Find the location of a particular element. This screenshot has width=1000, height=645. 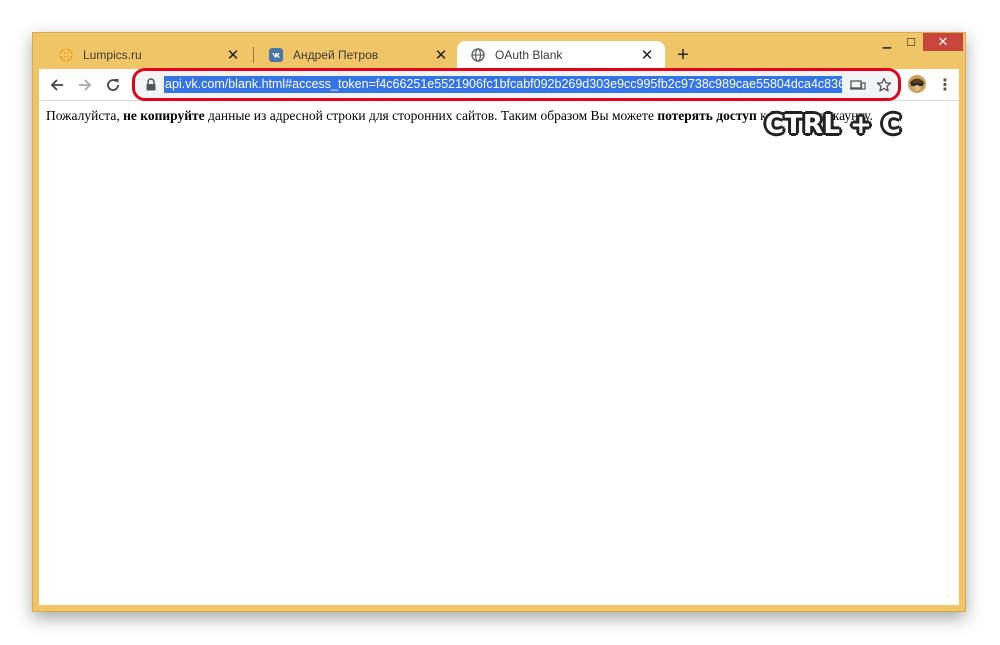

new-tab-button: + is located at coordinates (683, 55).